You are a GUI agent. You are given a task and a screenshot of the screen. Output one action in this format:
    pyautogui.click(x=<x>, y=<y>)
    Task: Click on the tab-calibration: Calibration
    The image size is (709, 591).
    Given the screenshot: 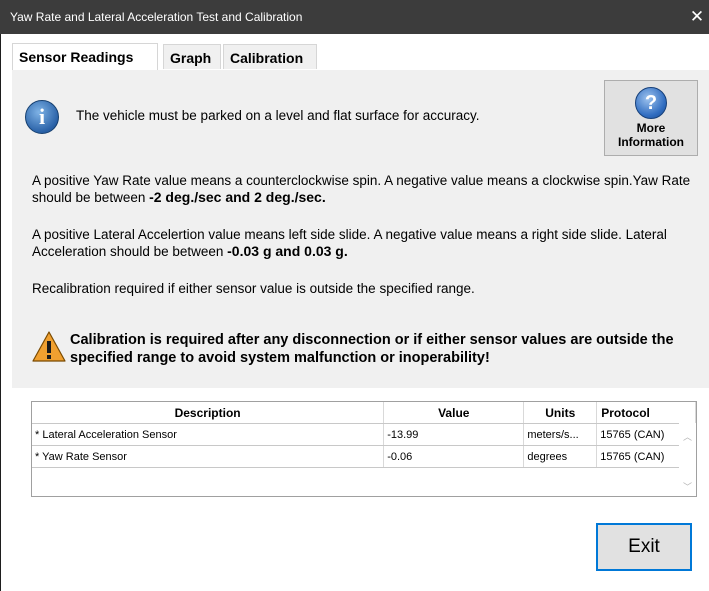 What is the action you would take?
    pyautogui.click(x=270, y=56)
    